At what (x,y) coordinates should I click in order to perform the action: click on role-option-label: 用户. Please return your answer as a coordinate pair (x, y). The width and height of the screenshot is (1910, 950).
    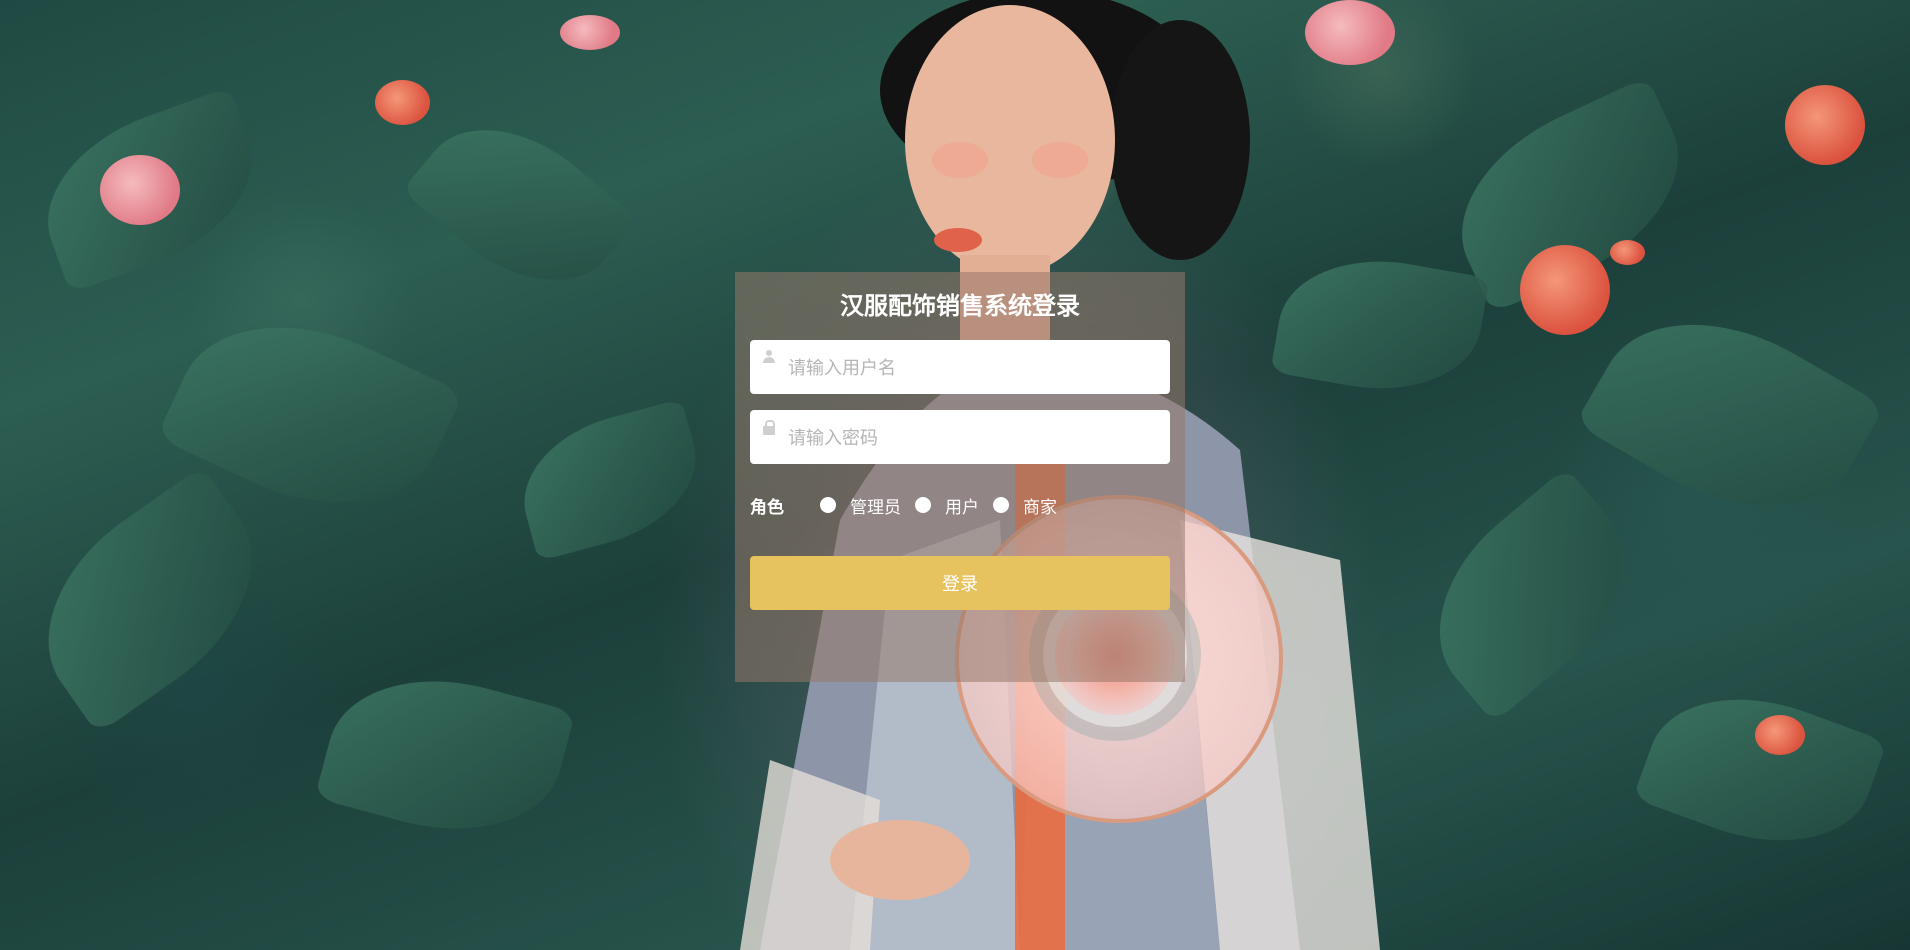
    Looking at the image, I should click on (962, 507).